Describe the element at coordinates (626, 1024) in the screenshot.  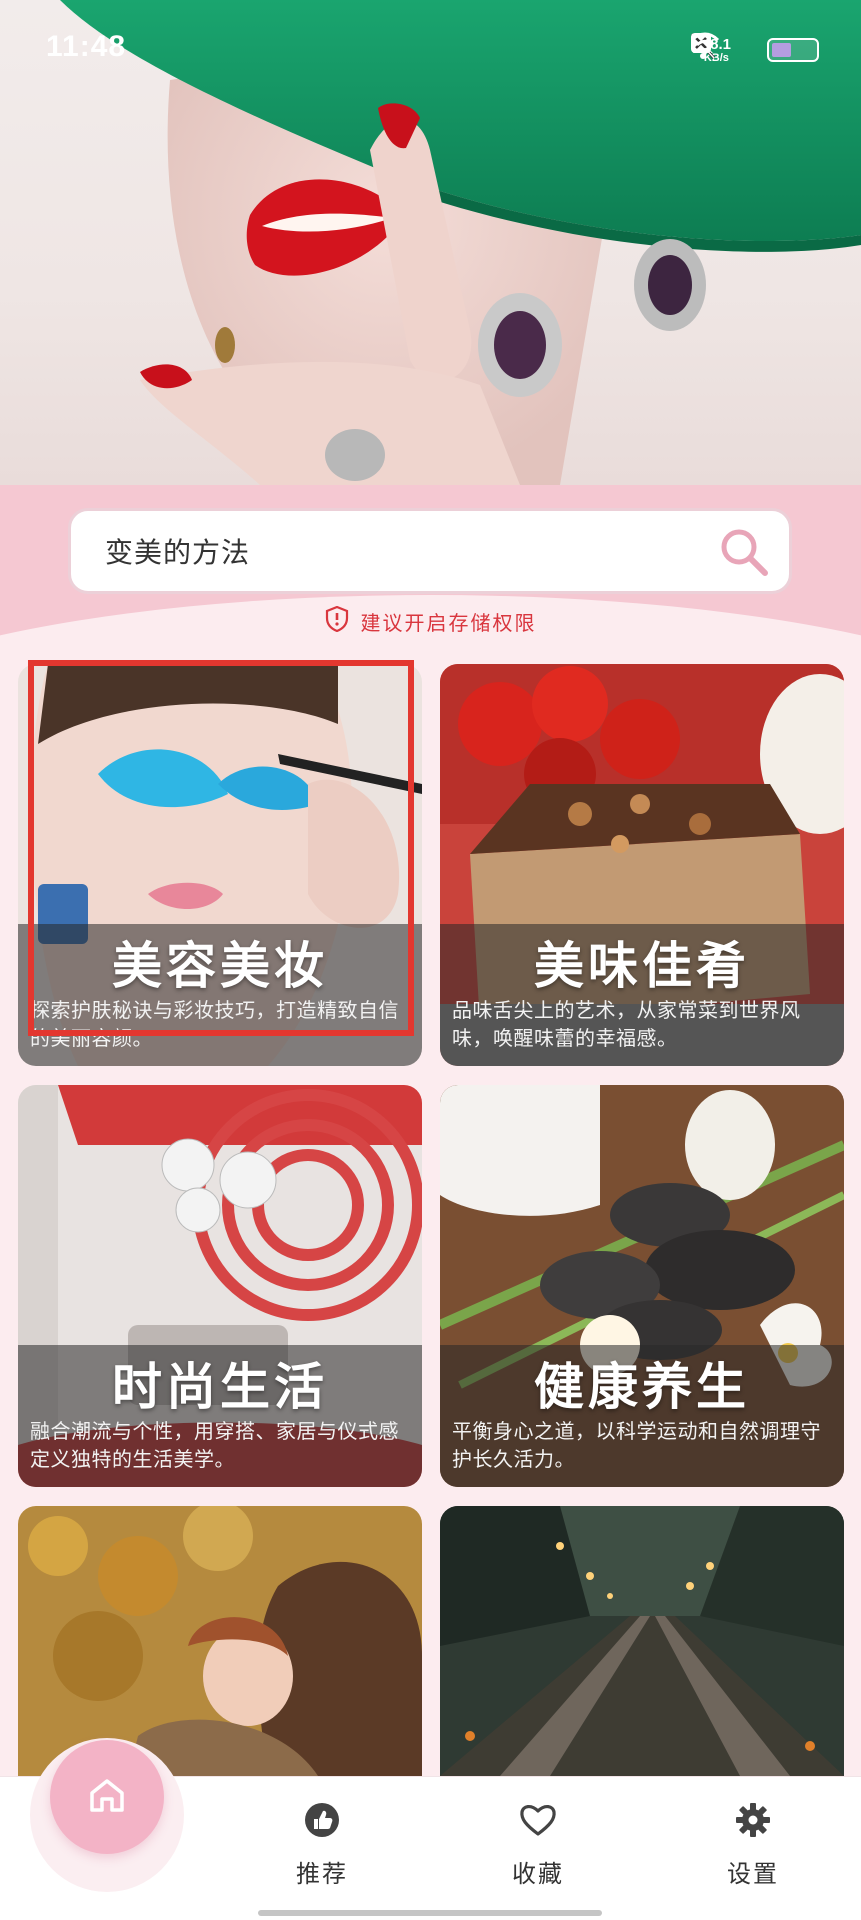
I see `card-desc: 品味舌尖上的艺术，从家常菜到世界风味，唤醒味蕾的幸福感。` at that location.